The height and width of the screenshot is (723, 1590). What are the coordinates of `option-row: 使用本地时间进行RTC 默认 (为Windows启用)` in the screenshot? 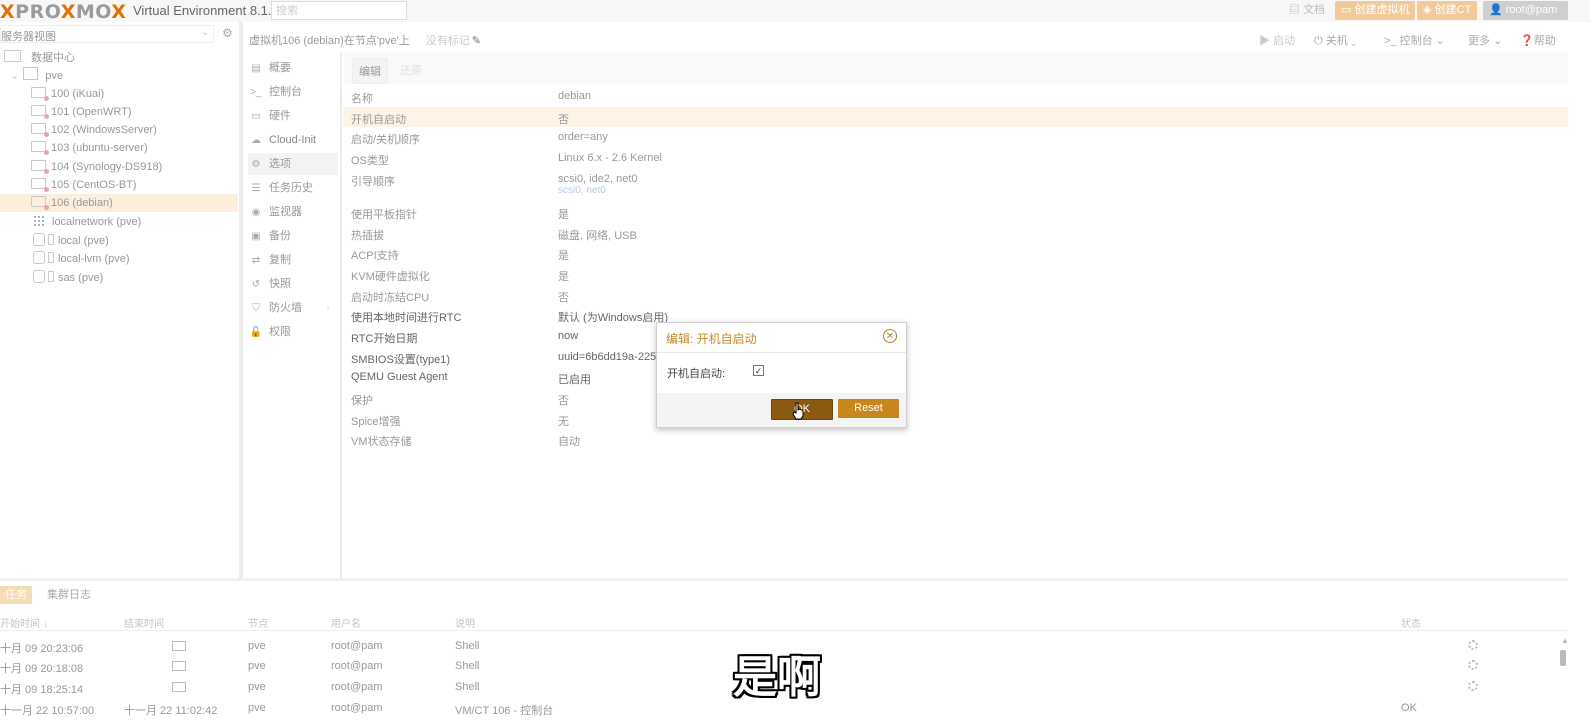 It's located at (955, 315).